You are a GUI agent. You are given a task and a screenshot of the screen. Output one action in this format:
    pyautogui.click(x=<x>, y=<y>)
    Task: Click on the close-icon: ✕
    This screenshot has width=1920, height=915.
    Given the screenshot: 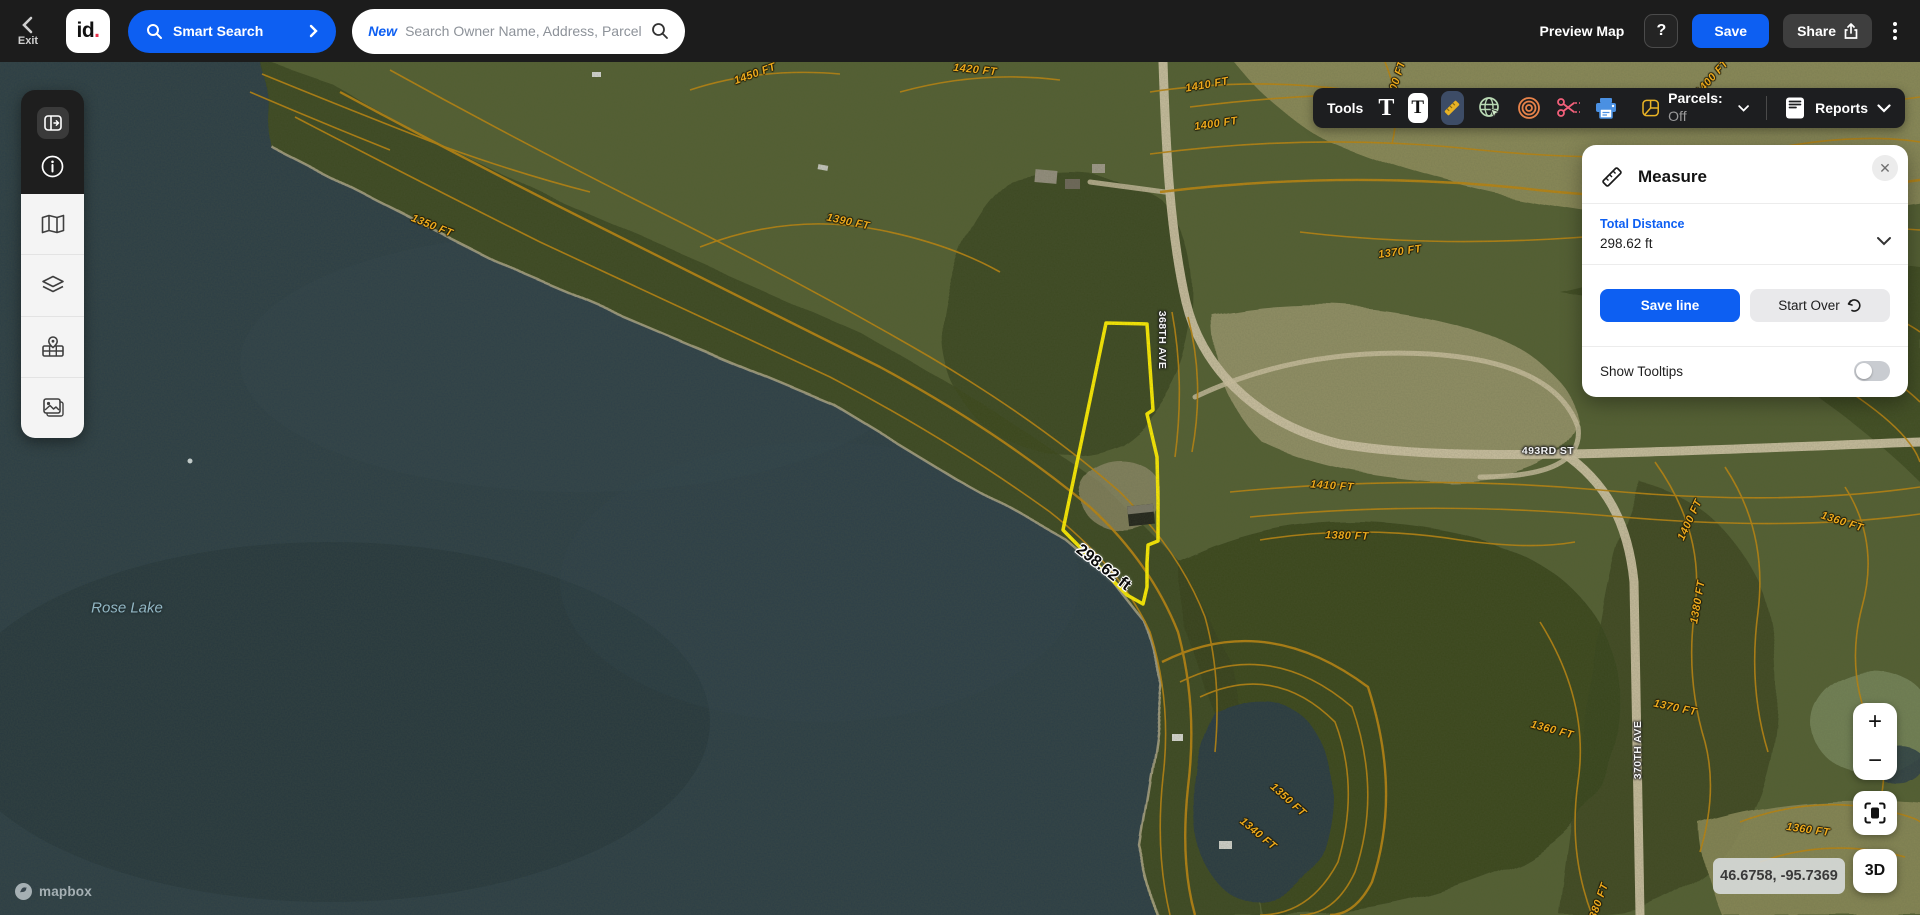 What is the action you would take?
    pyautogui.click(x=1885, y=168)
    